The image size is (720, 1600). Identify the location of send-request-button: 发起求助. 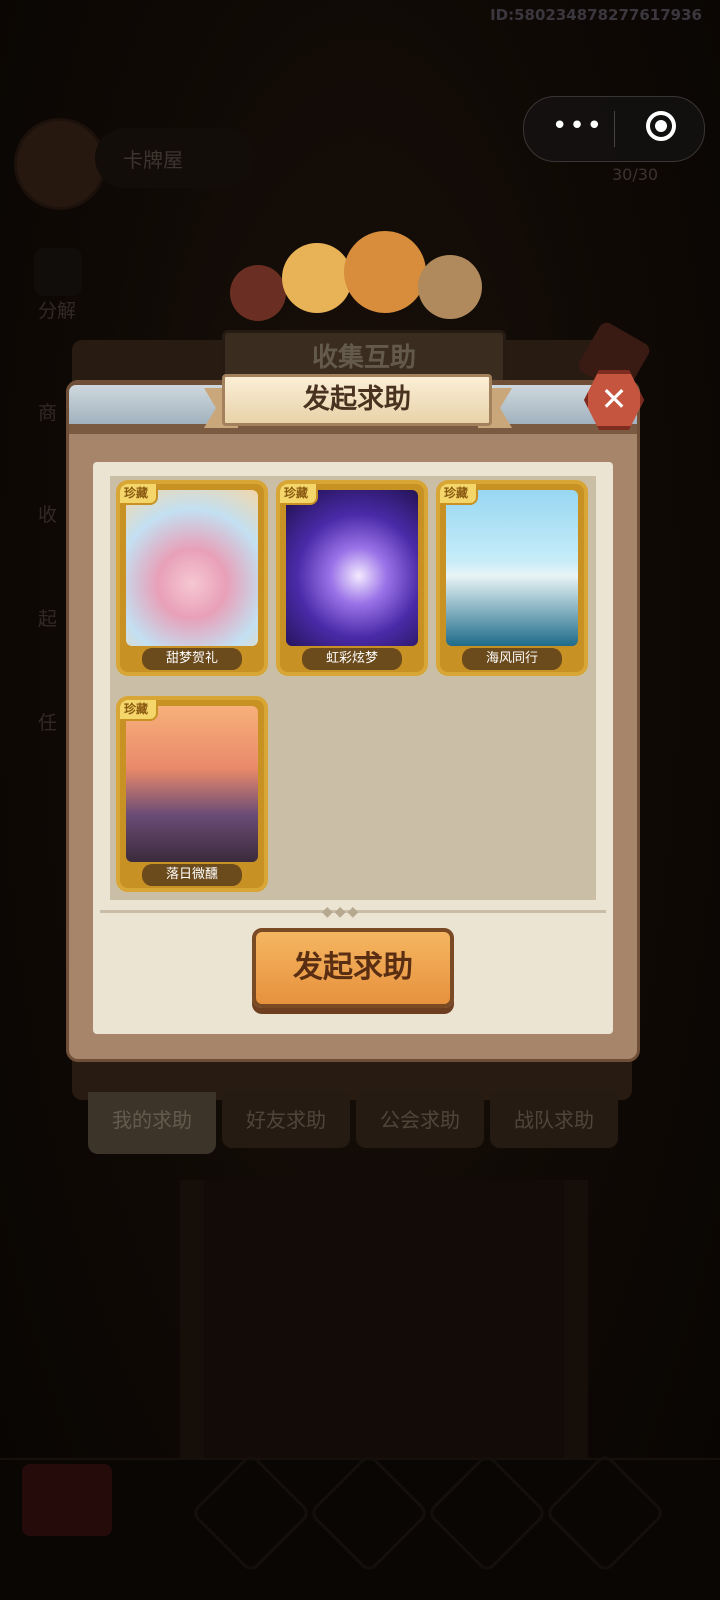
(353, 968).